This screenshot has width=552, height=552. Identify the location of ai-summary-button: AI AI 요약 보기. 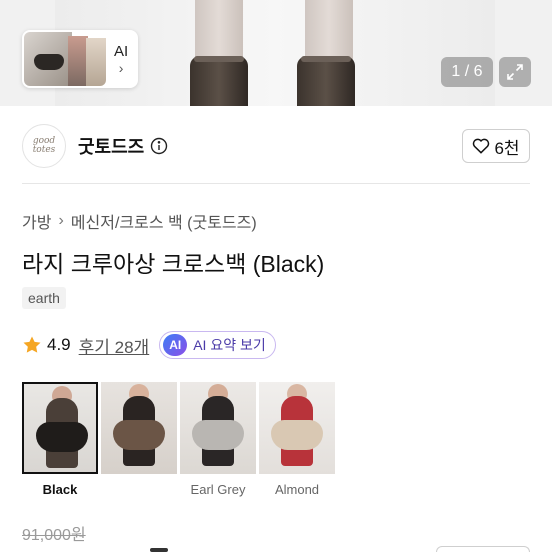
(217, 345).